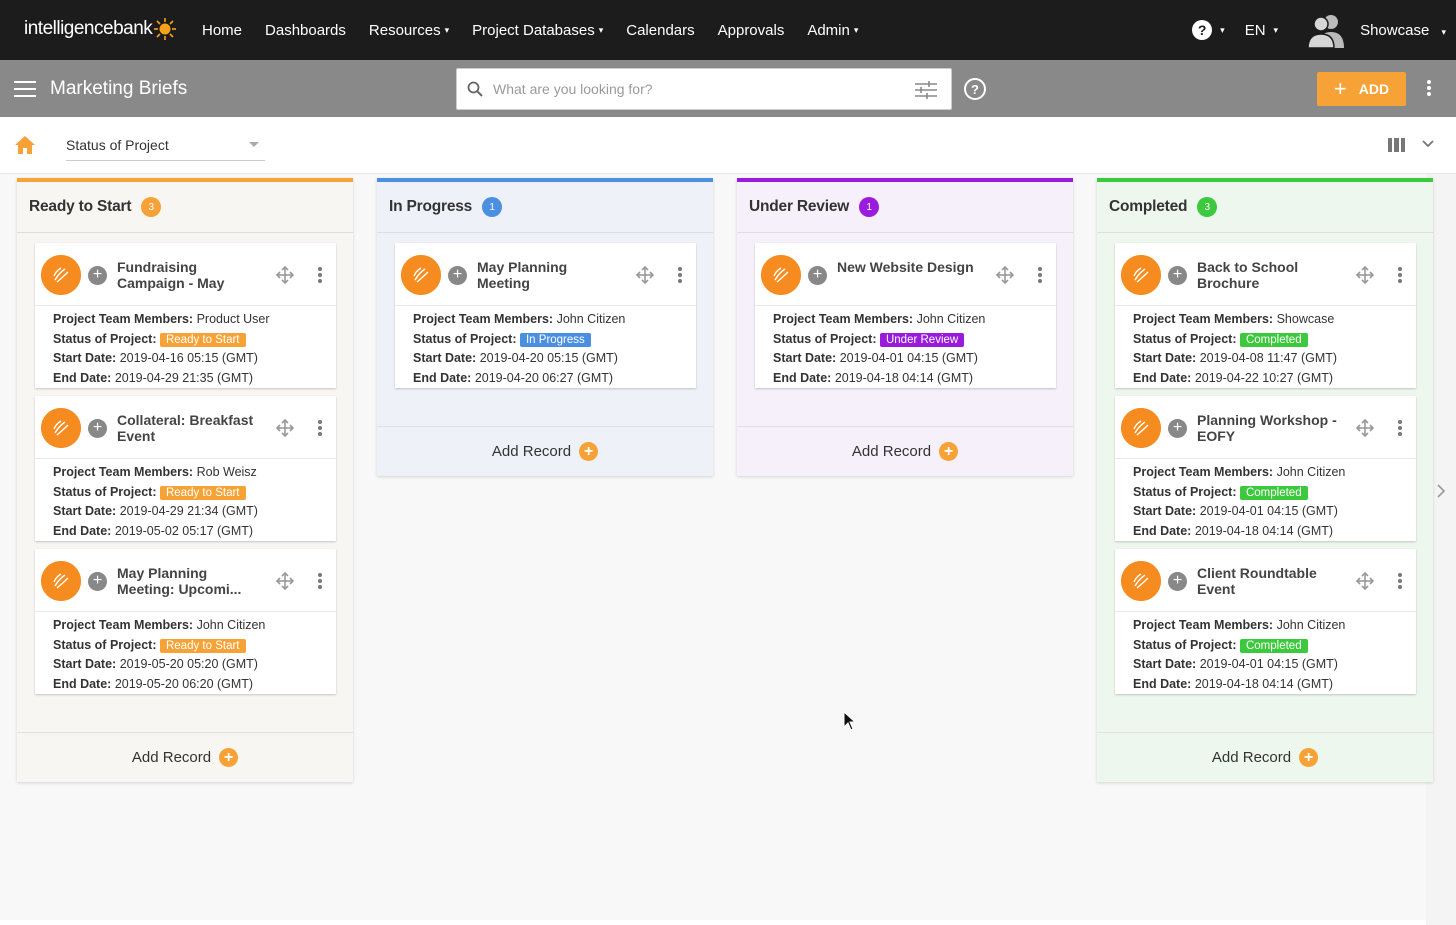 The image size is (1456, 925). I want to click on nav-item-project-databases: Project Databases ▾, so click(537, 30).